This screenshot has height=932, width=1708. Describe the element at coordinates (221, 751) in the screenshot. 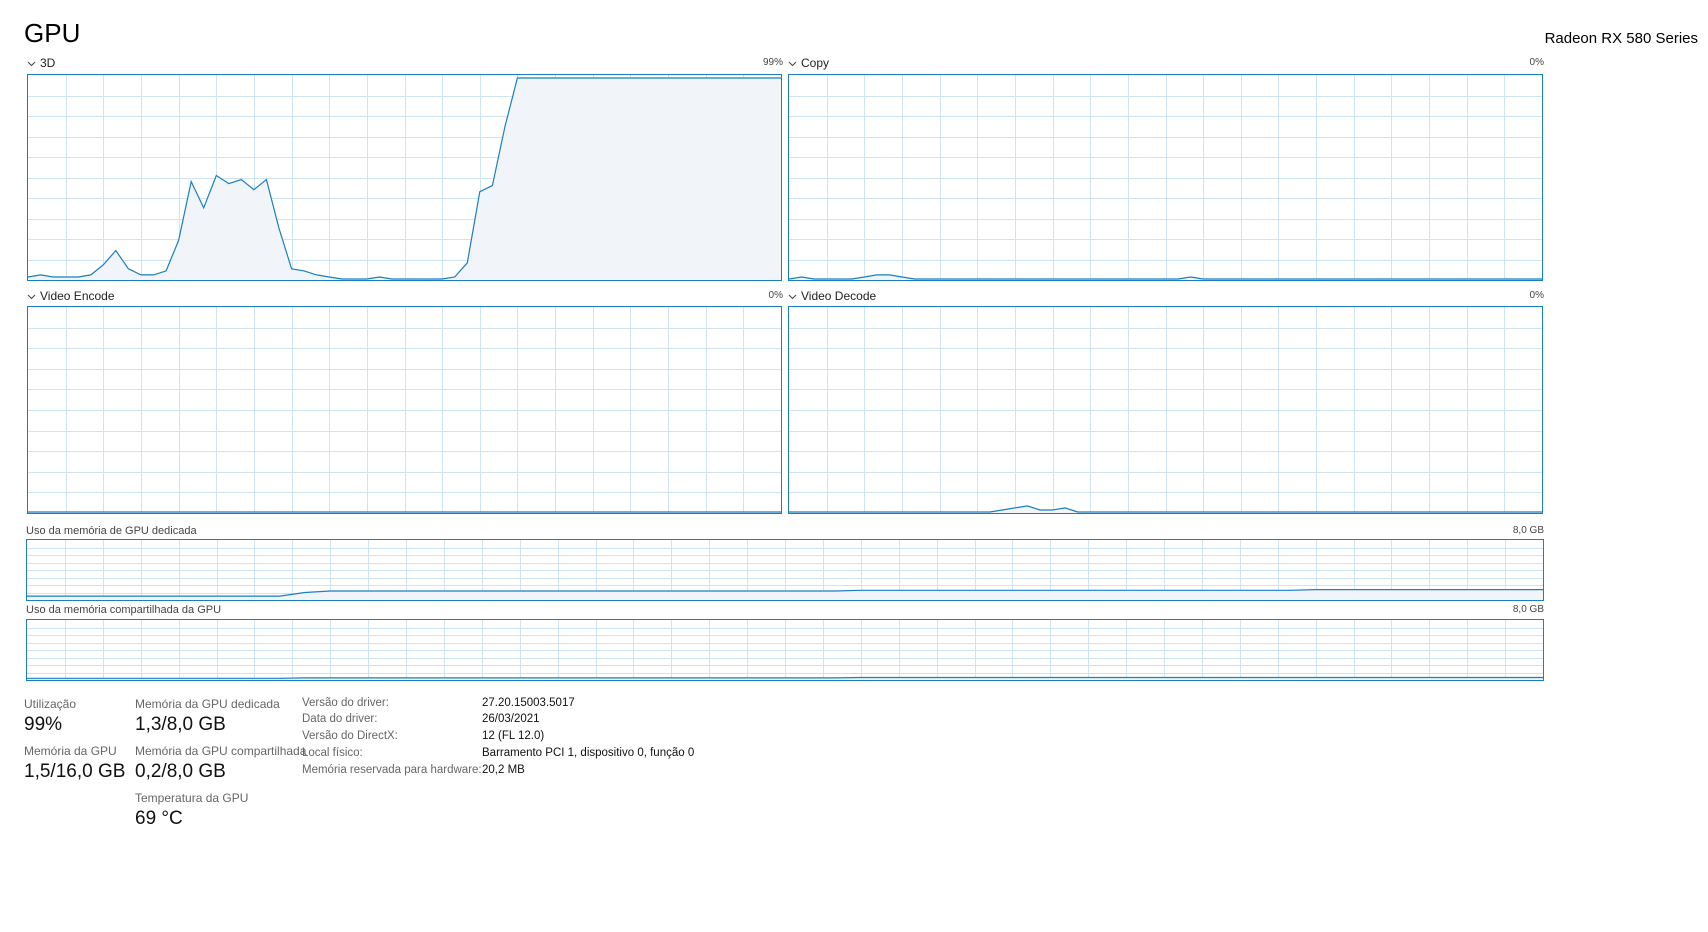

I see `shared-memory-label: Memória da GPU compartilhada` at that location.